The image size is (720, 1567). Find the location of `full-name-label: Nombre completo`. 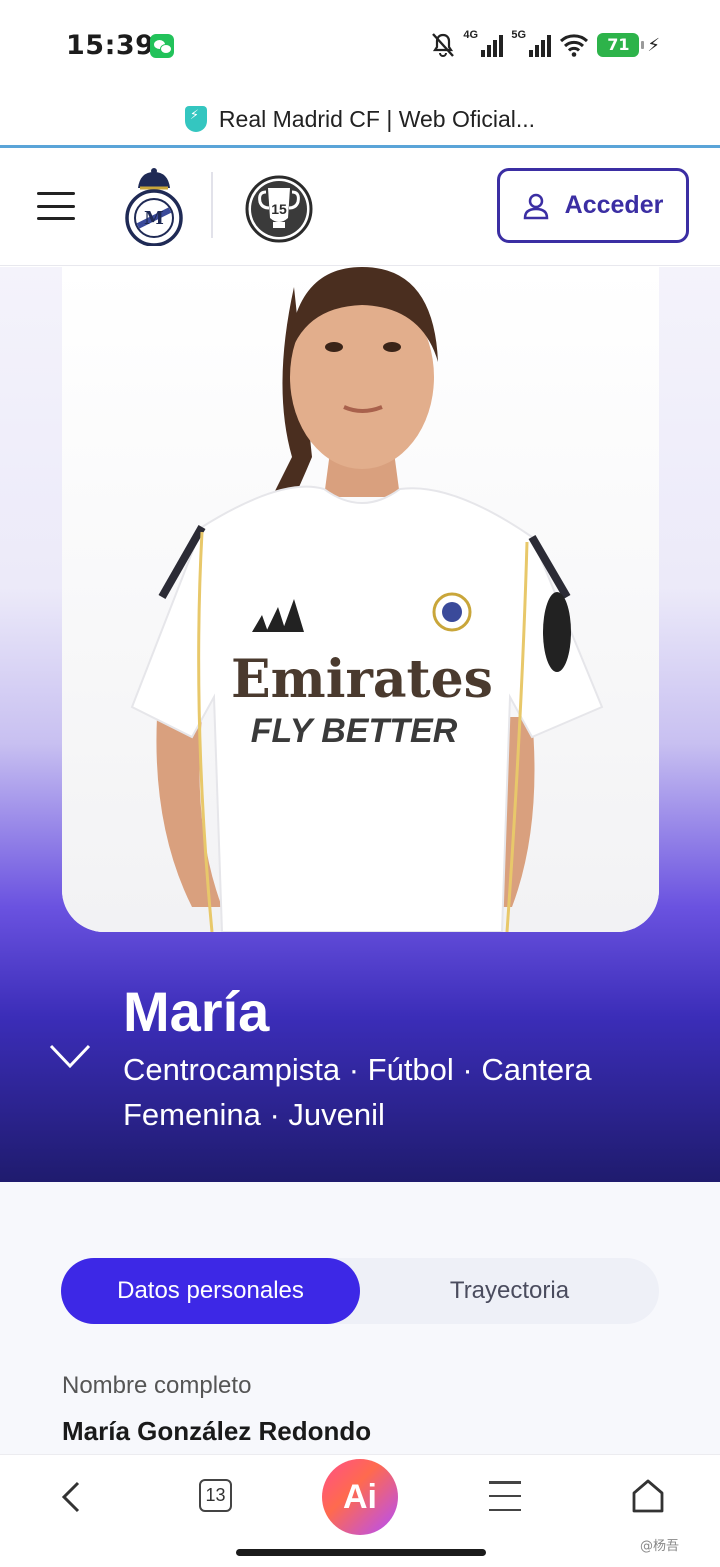

full-name-label: Nombre completo is located at coordinates (157, 1385).